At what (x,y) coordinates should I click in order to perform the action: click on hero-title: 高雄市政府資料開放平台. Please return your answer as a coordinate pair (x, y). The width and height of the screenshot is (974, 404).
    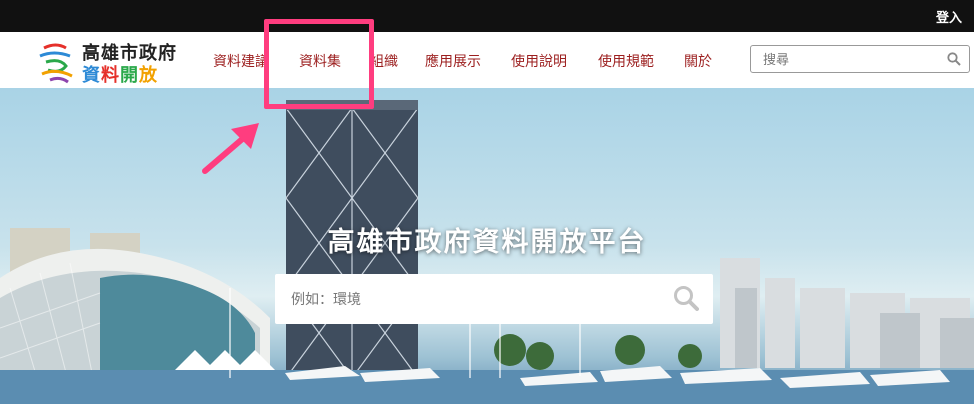
    Looking at the image, I should click on (487, 242).